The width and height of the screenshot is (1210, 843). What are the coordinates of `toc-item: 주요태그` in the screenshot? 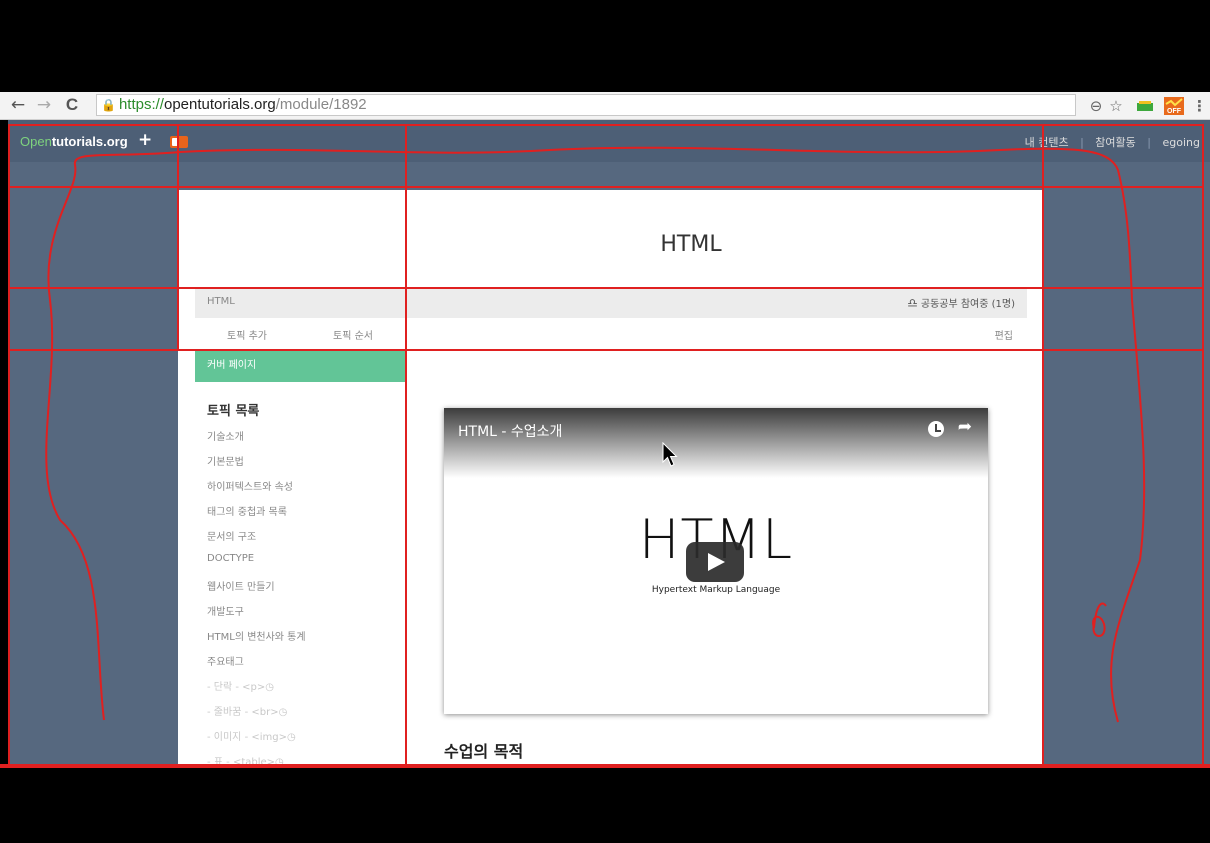 It's located at (225, 660).